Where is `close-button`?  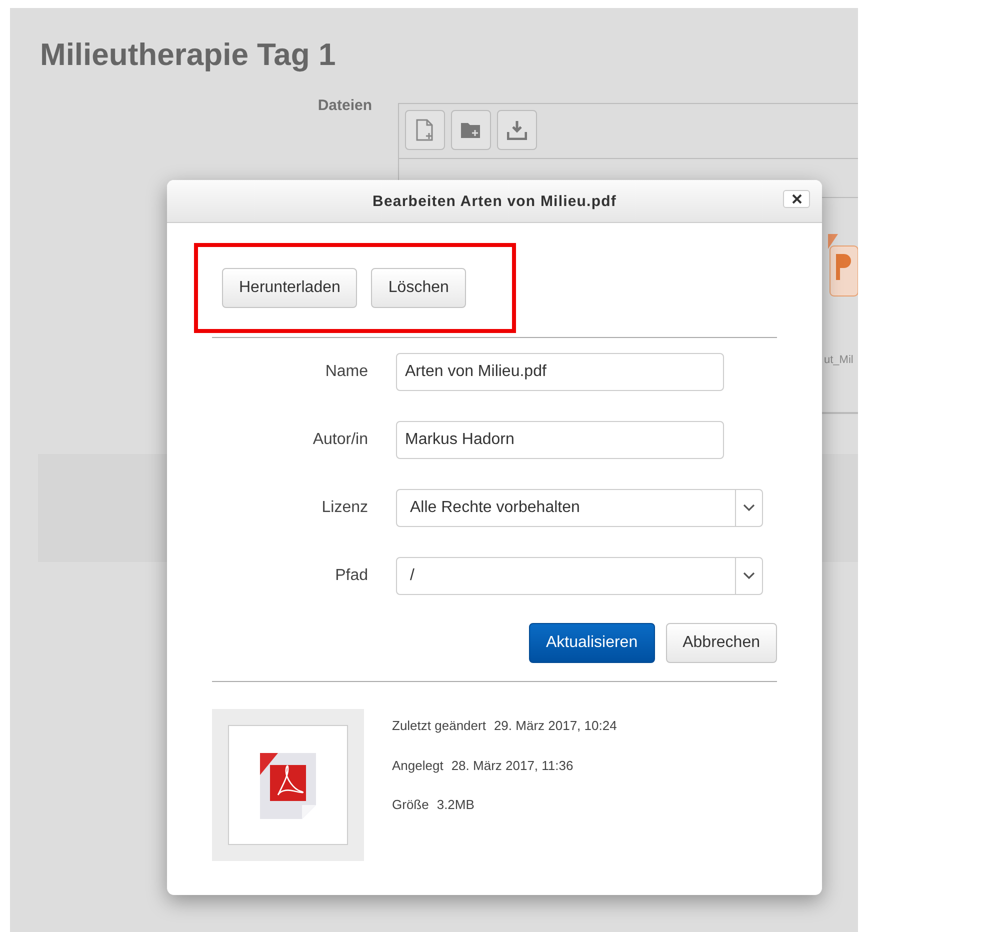 close-button is located at coordinates (796, 199).